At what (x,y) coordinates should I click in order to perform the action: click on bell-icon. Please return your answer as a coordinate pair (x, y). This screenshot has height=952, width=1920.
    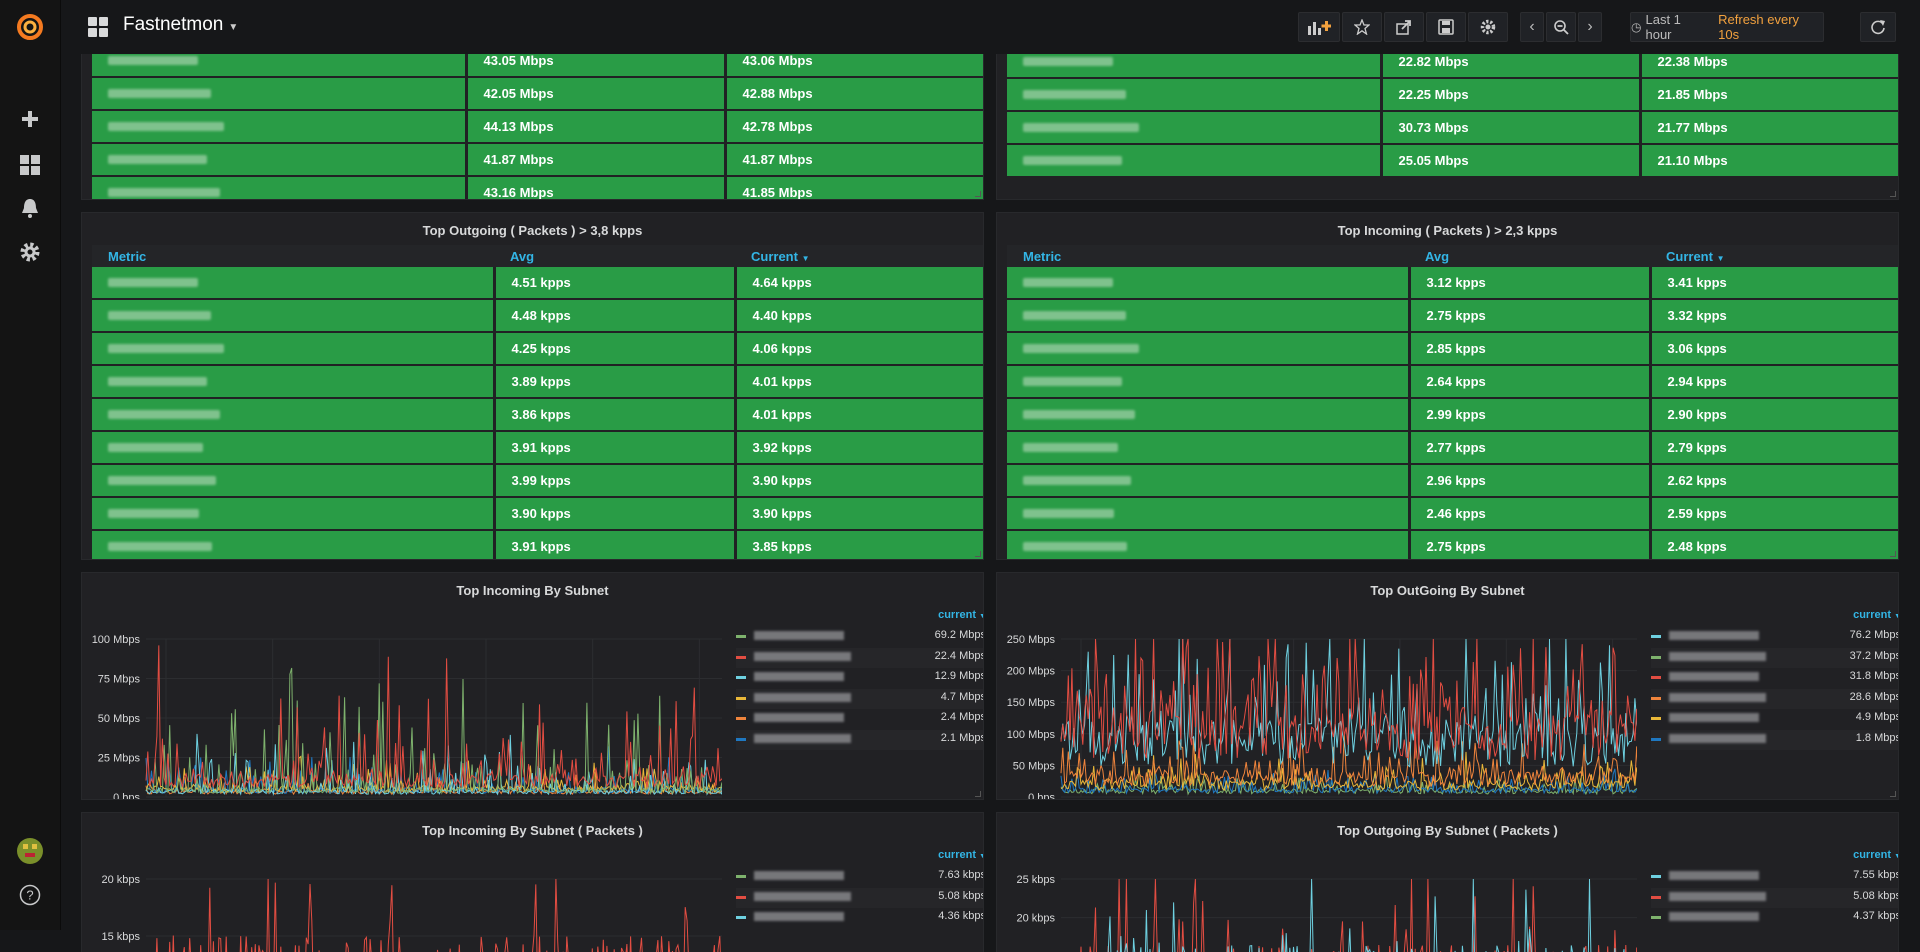
    Looking at the image, I should click on (30, 208).